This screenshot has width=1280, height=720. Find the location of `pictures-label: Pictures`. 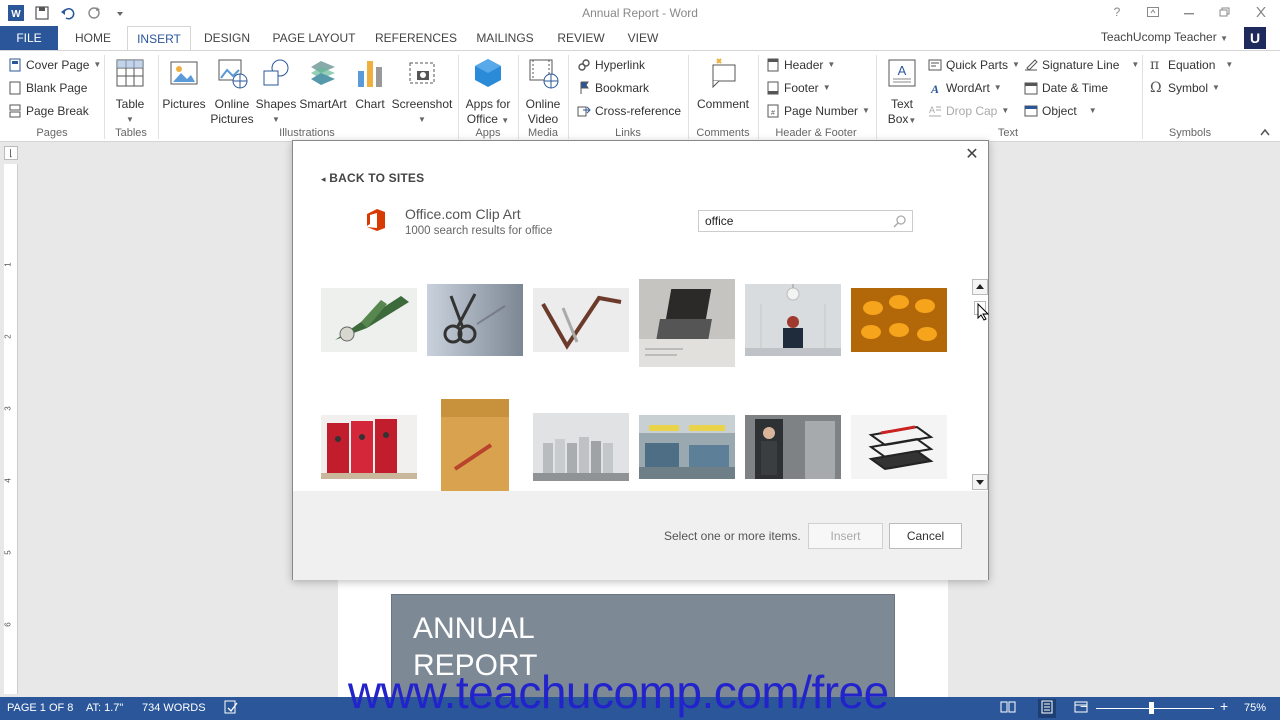

pictures-label: Pictures is located at coordinates (184, 104).